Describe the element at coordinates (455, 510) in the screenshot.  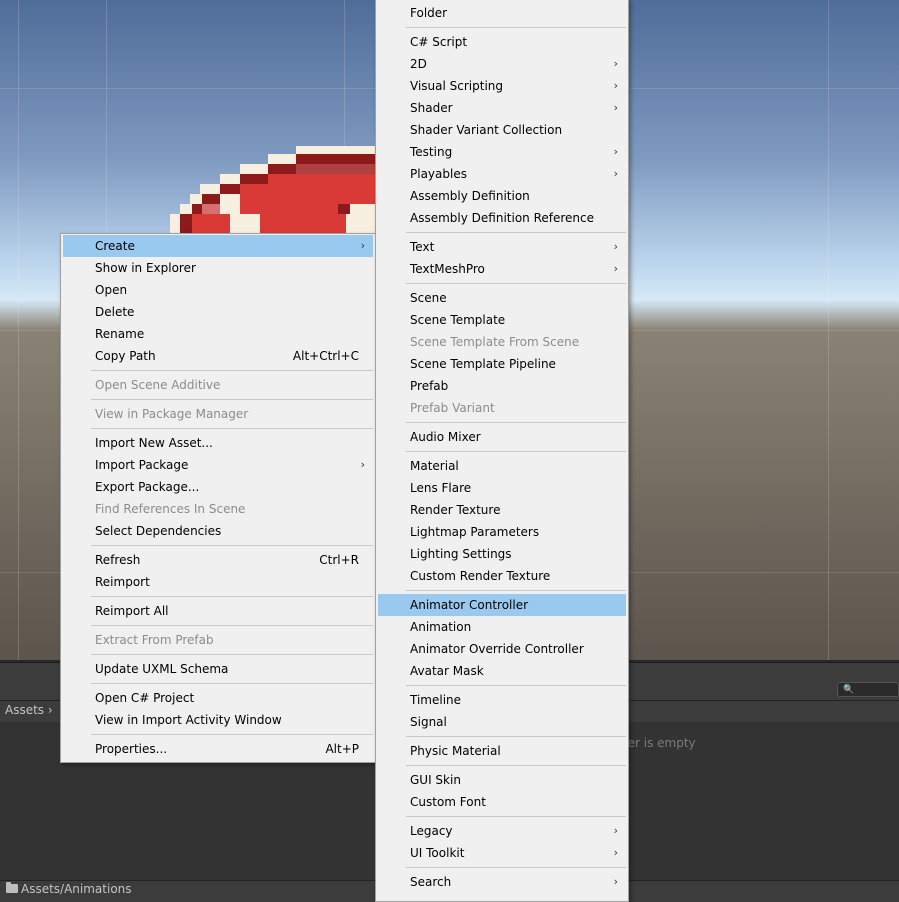
I see `menu-item-label: Render Texture` at that location.